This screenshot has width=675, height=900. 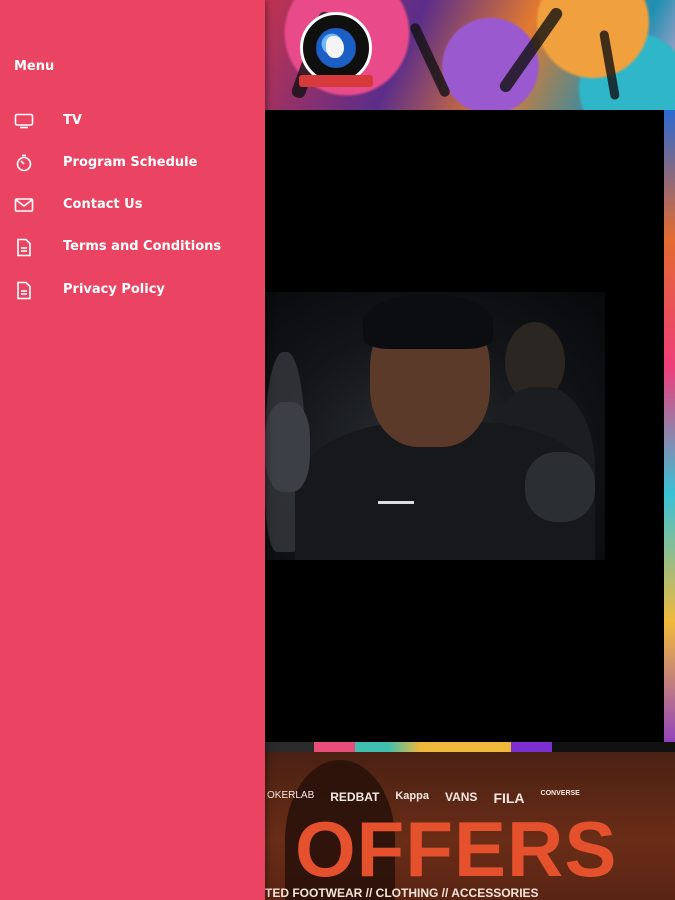 What do you see at coordinates (142, 246) in the screenshot?
I see `menu-item-label: Terms and Conditions` at bounding box center [142, 246].